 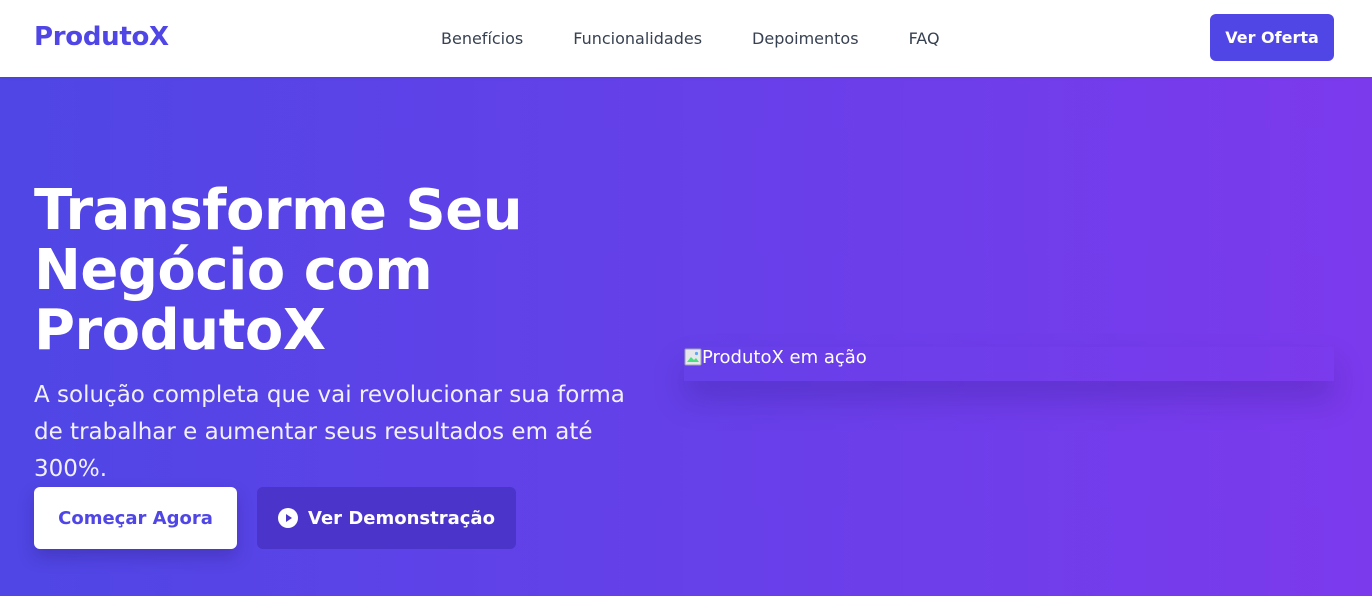 I want to click on ver-demonstracao-button: Ver Demonstração, so click(x=386, y=518).